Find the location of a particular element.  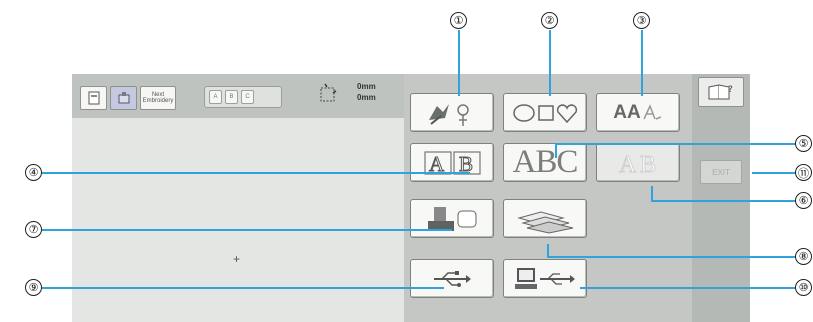

callout-6: ⑥ is located at coordinates (803, 200).